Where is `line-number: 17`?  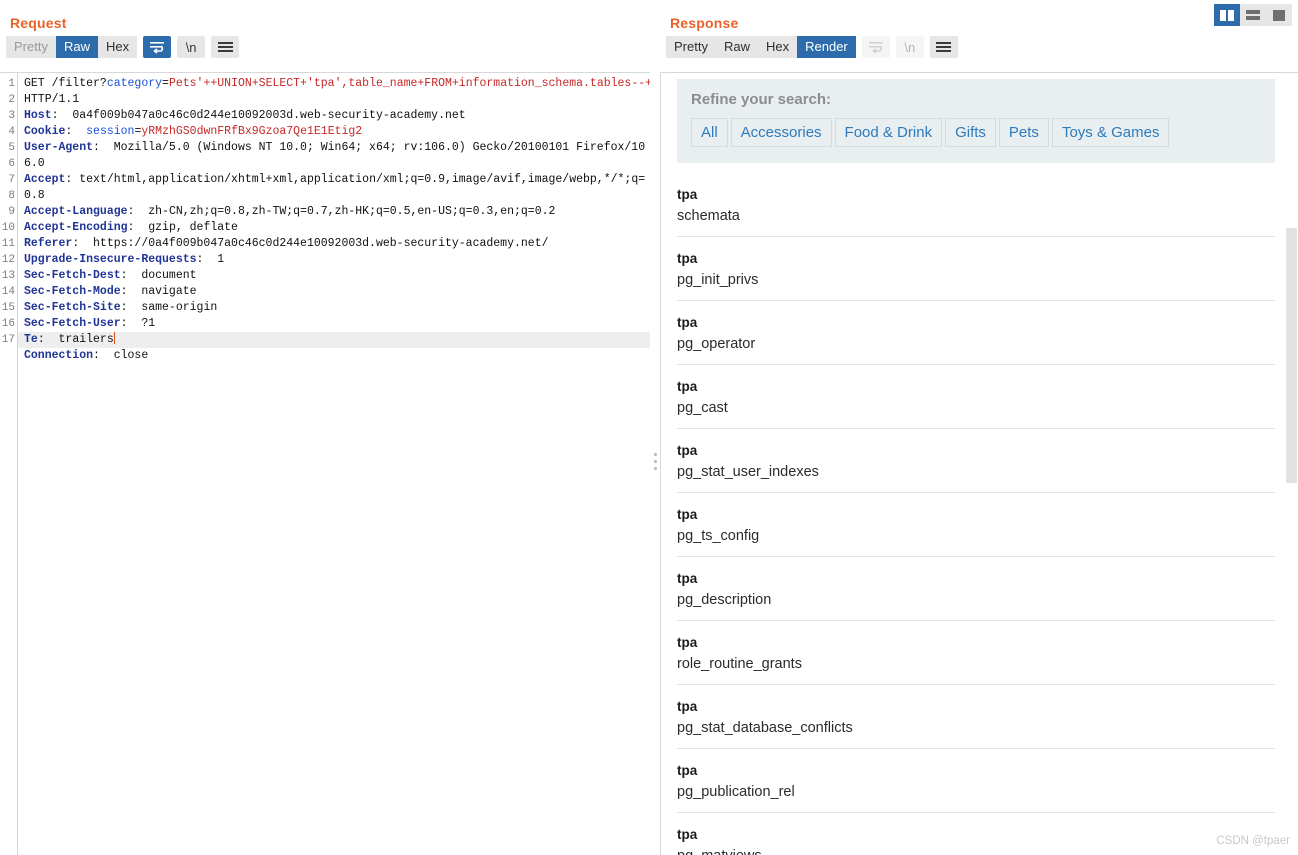
line-number: 17 is located at coordinates (8, 340).